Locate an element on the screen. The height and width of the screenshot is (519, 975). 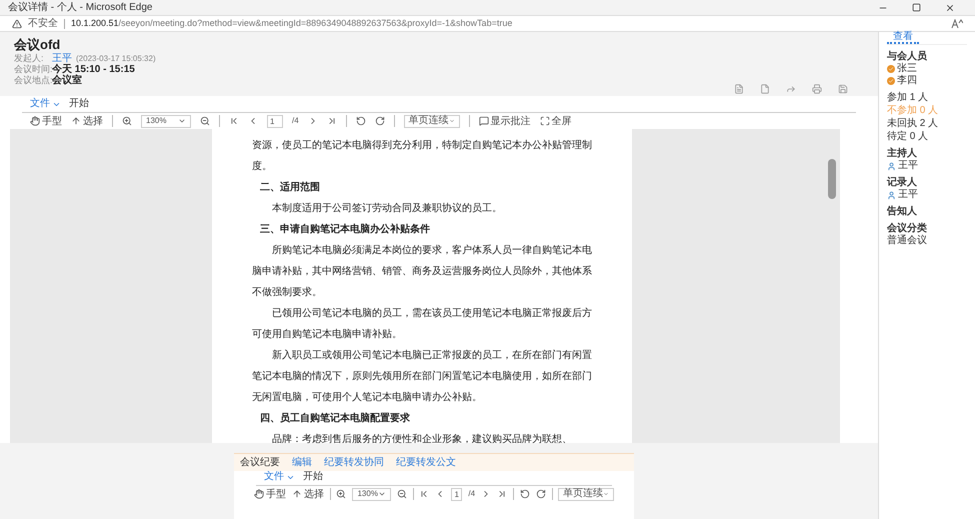
attendee-name: 张三 is located at coordinates (907, 69).